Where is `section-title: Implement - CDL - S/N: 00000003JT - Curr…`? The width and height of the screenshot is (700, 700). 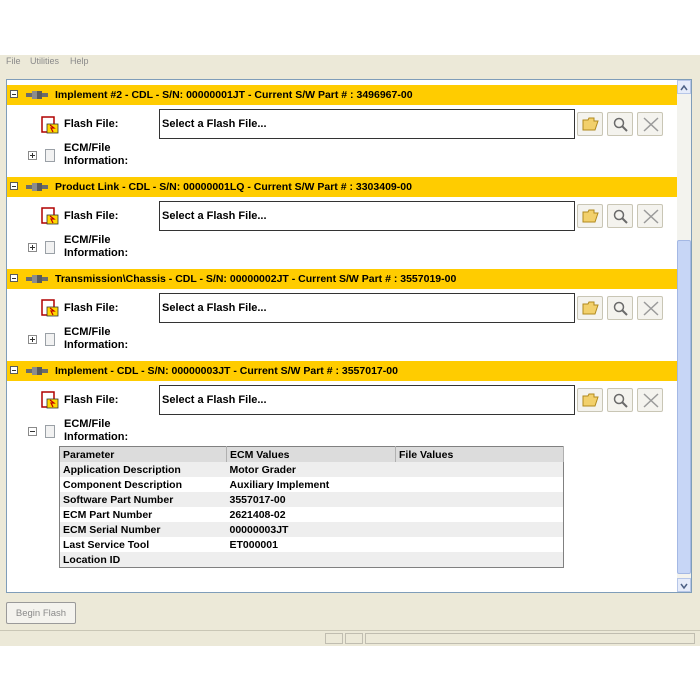 section-title: Implement - CDL - S/N: 00000003JT - Curr… is located at coordinates (226, 371).